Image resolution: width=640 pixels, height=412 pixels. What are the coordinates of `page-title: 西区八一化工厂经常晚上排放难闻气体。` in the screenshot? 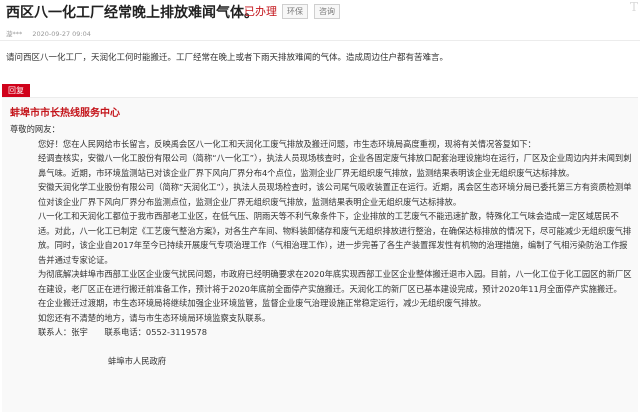 It's located at (132, 13).